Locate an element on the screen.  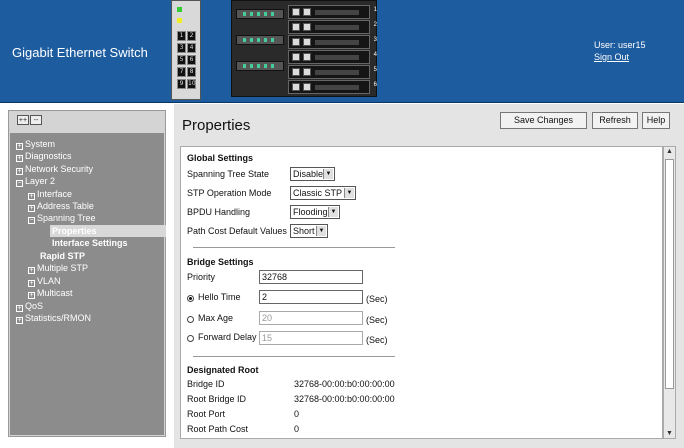
scrollbar-thumb is located at coordinates (669, 274).